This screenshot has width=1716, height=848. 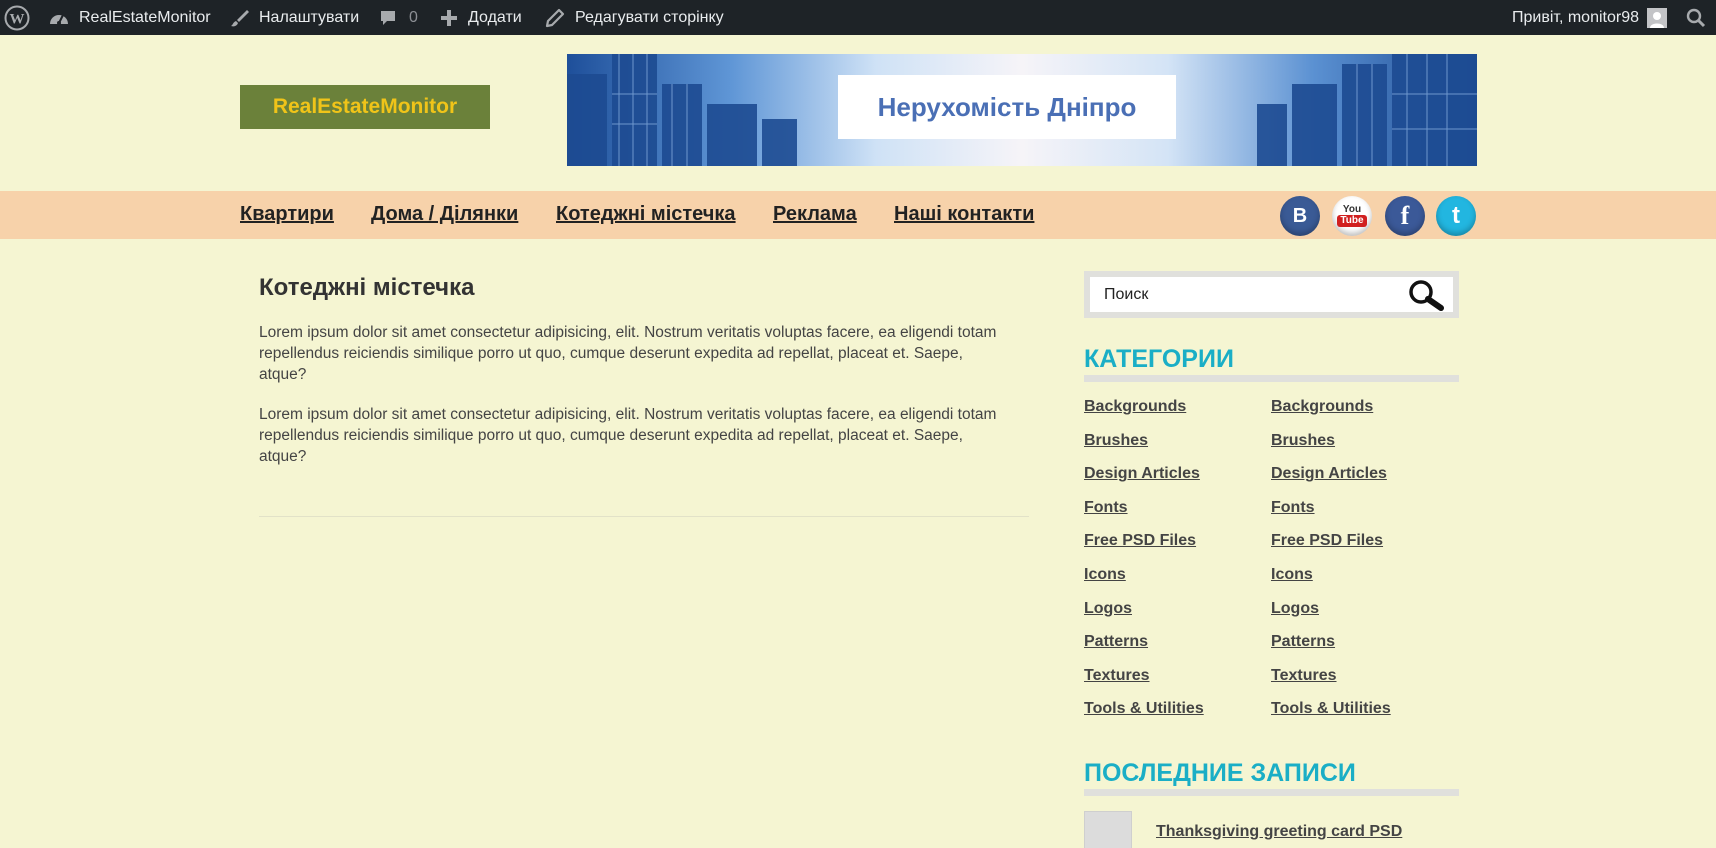 I want to click on post-thumbnail, so click(x=1108, y=829).